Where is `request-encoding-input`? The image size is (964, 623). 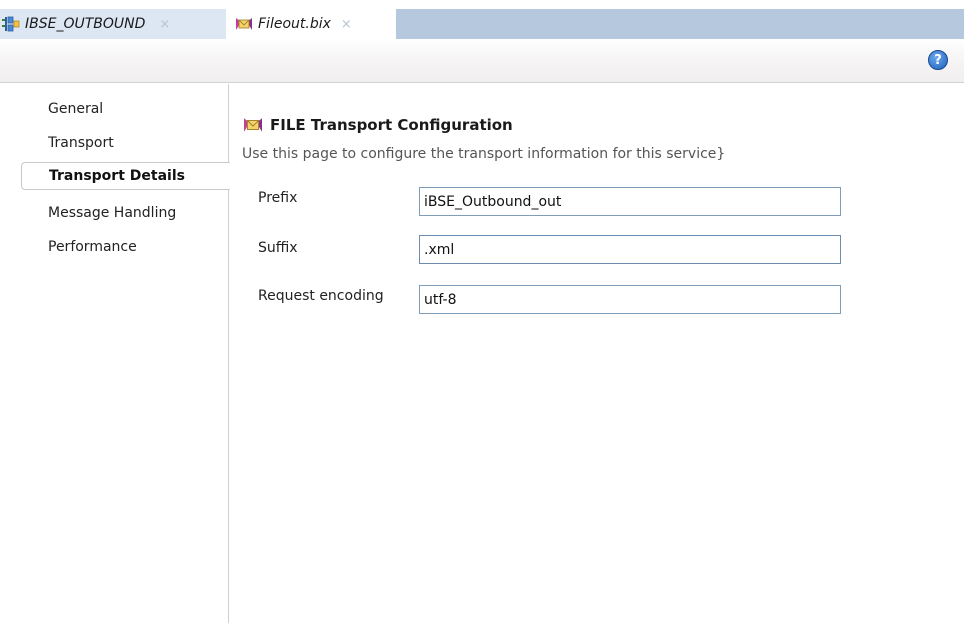
request-encoding-input is located at coordinates (630, 299).